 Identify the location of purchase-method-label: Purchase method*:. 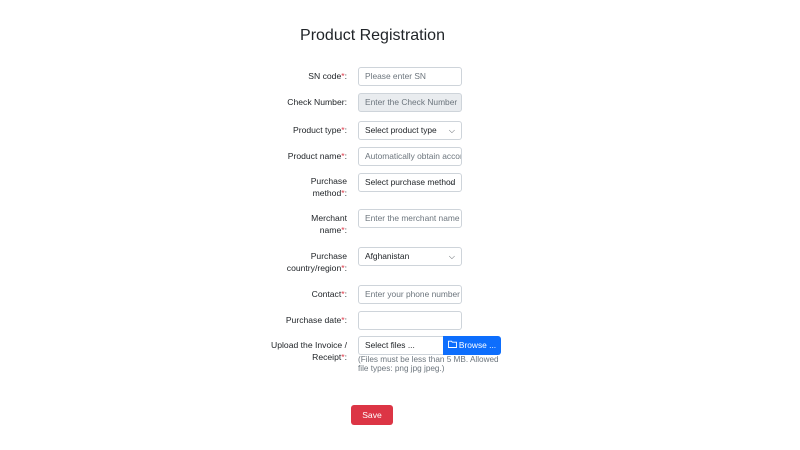
(328, 187).